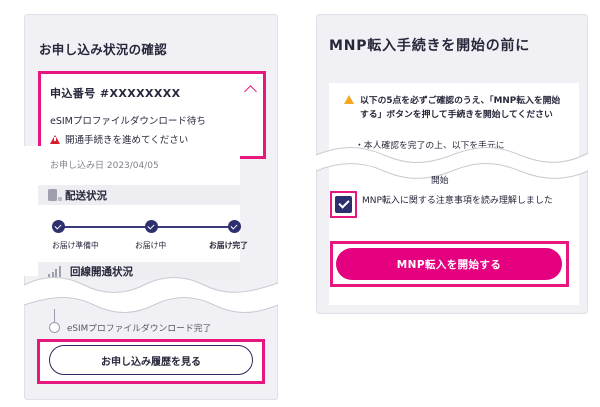 The image size is (600, 407). What do you see at coordinates (103, 49) in the screenshot?
I see `panel-title: お申し込み状況の確認` at bounding box center [103, 49].